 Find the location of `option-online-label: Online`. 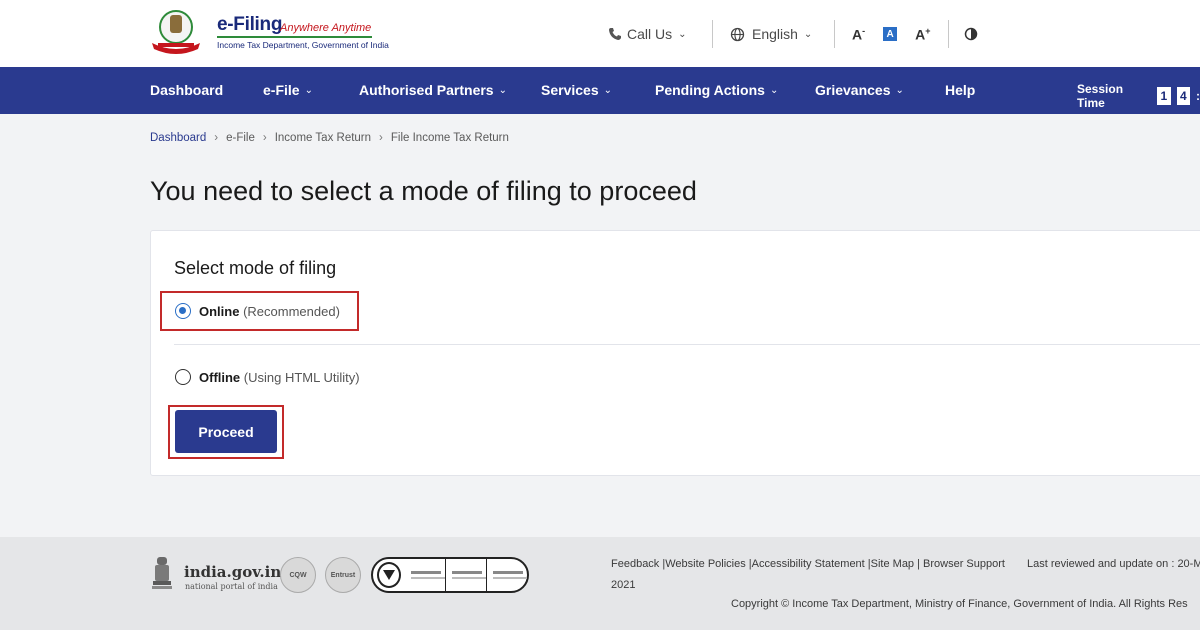

option-online-label: Online is located at coordinates (219, 311).